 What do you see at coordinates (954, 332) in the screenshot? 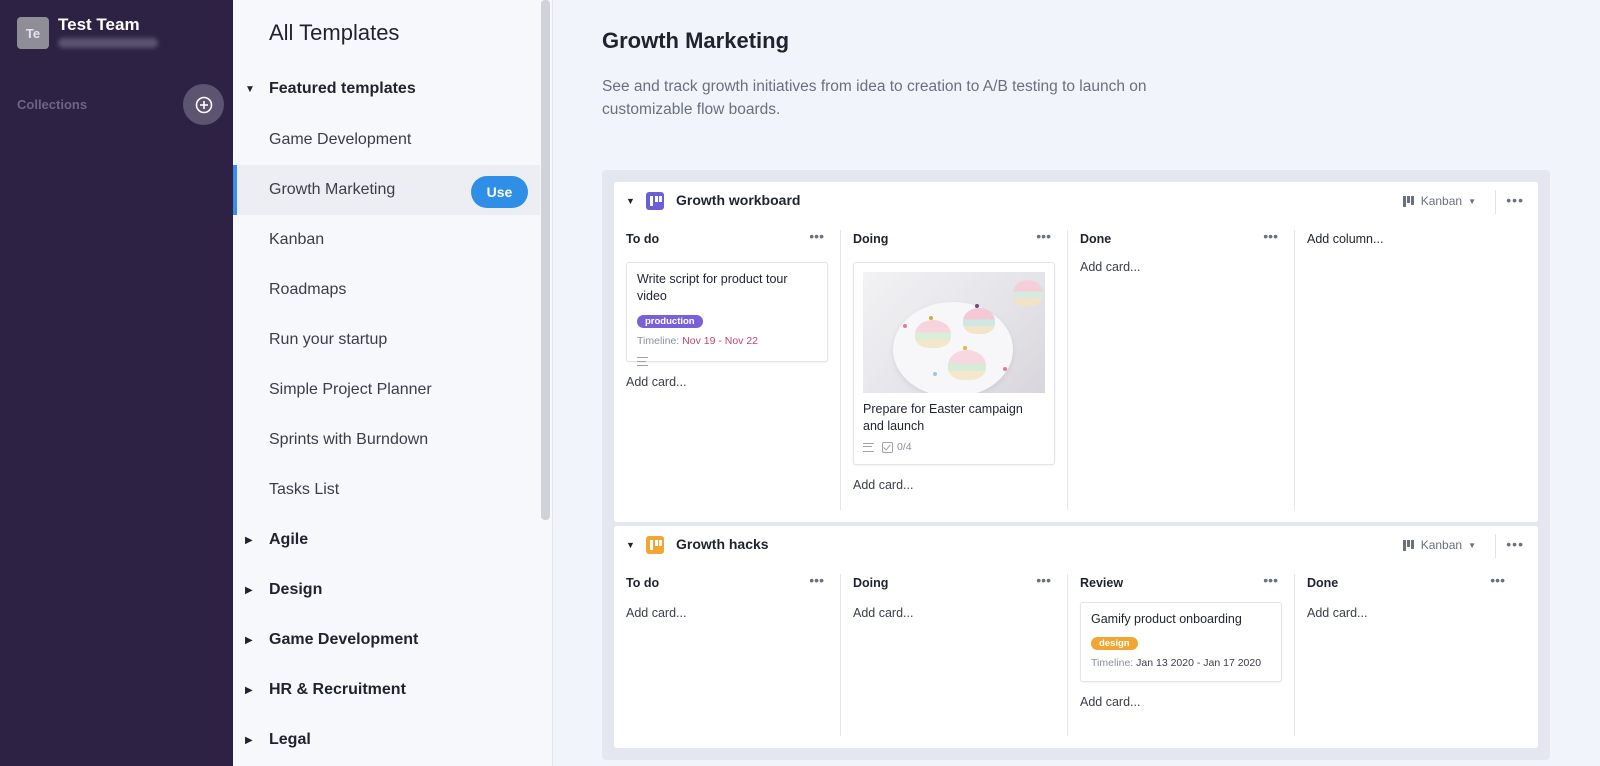
I see `card-cover-image` at bounding box center [954, 332].